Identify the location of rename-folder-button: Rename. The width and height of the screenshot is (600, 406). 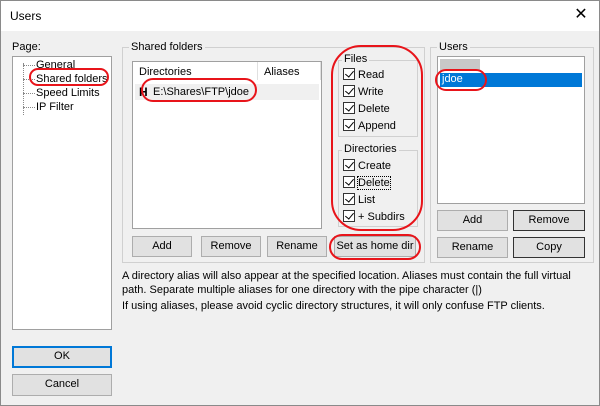
(297, 246).